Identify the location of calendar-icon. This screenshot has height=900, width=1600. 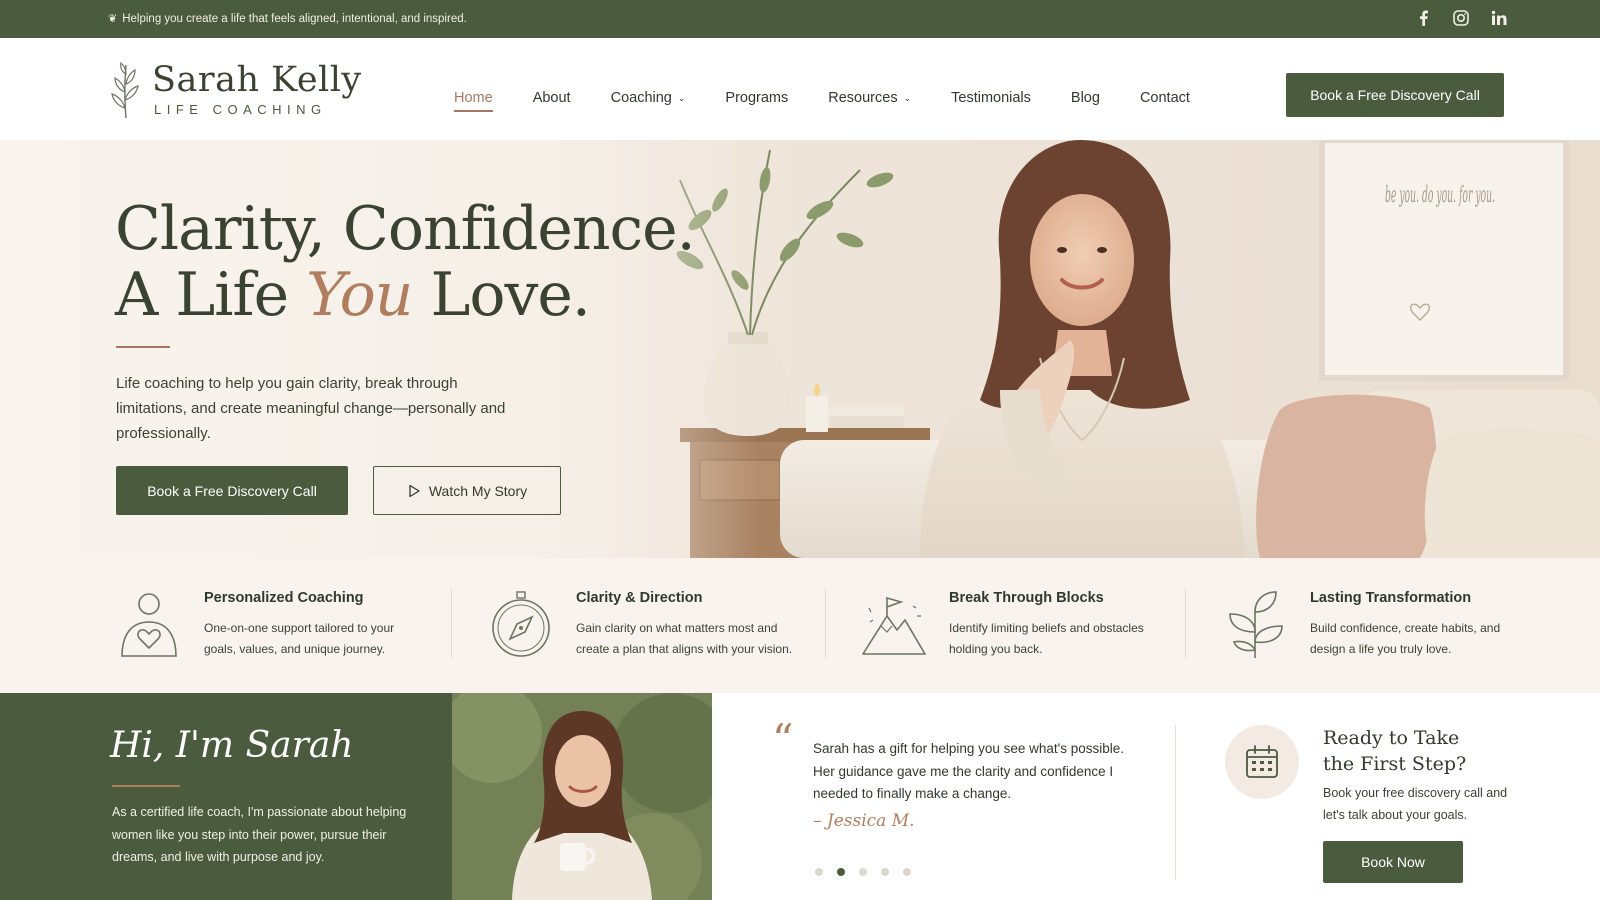
(1262, 761).